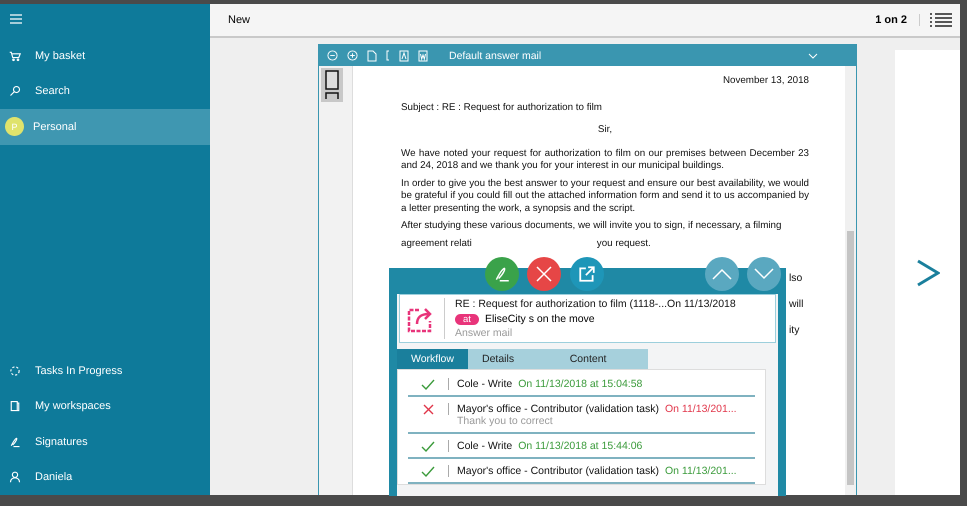 The width and height of the screenshot is (967, 506). What do you see at coordinates (332, 85) in the screenshot?
I see `page-thumbnail-icon` at bounding box center [332, 85].